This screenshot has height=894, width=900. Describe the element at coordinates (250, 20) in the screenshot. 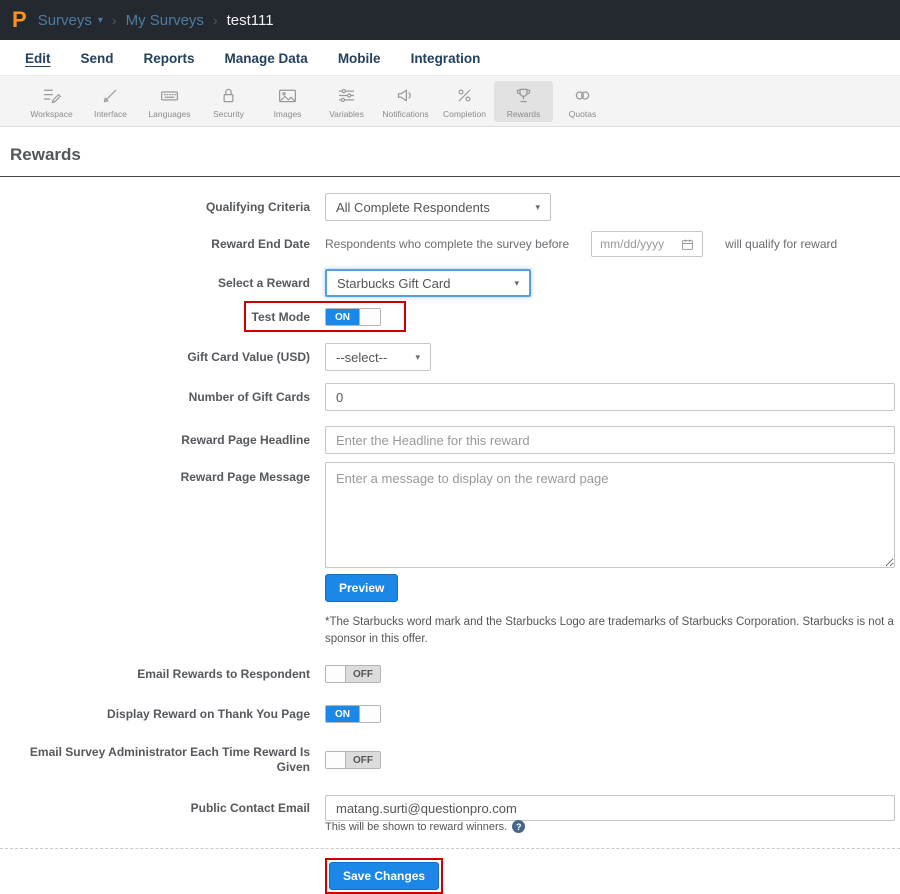

I see `breadcrumb-survey-name: test111` at that location.